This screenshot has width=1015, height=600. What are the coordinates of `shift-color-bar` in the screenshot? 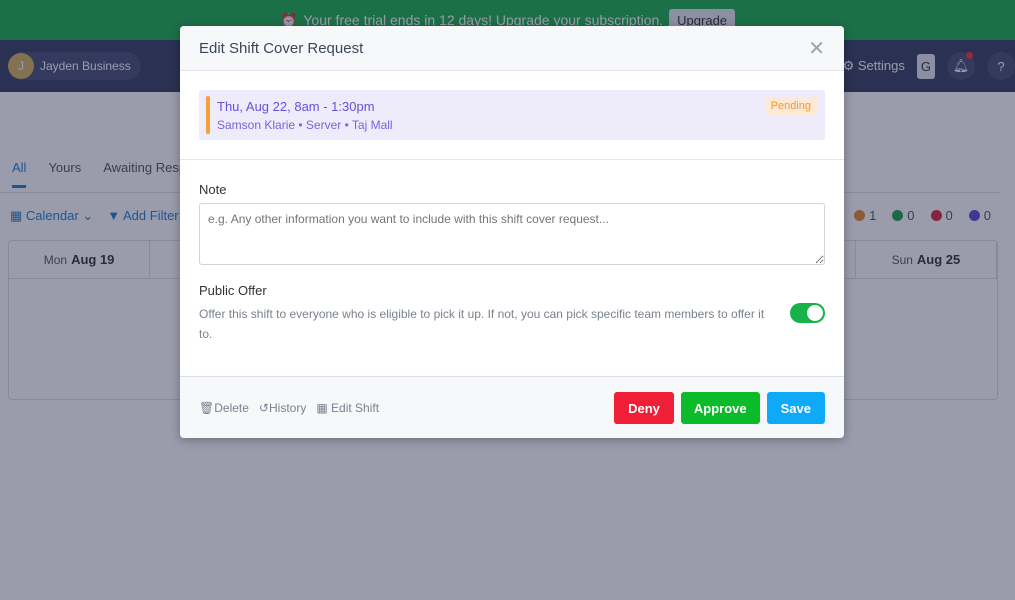 It's located at (208, 115).